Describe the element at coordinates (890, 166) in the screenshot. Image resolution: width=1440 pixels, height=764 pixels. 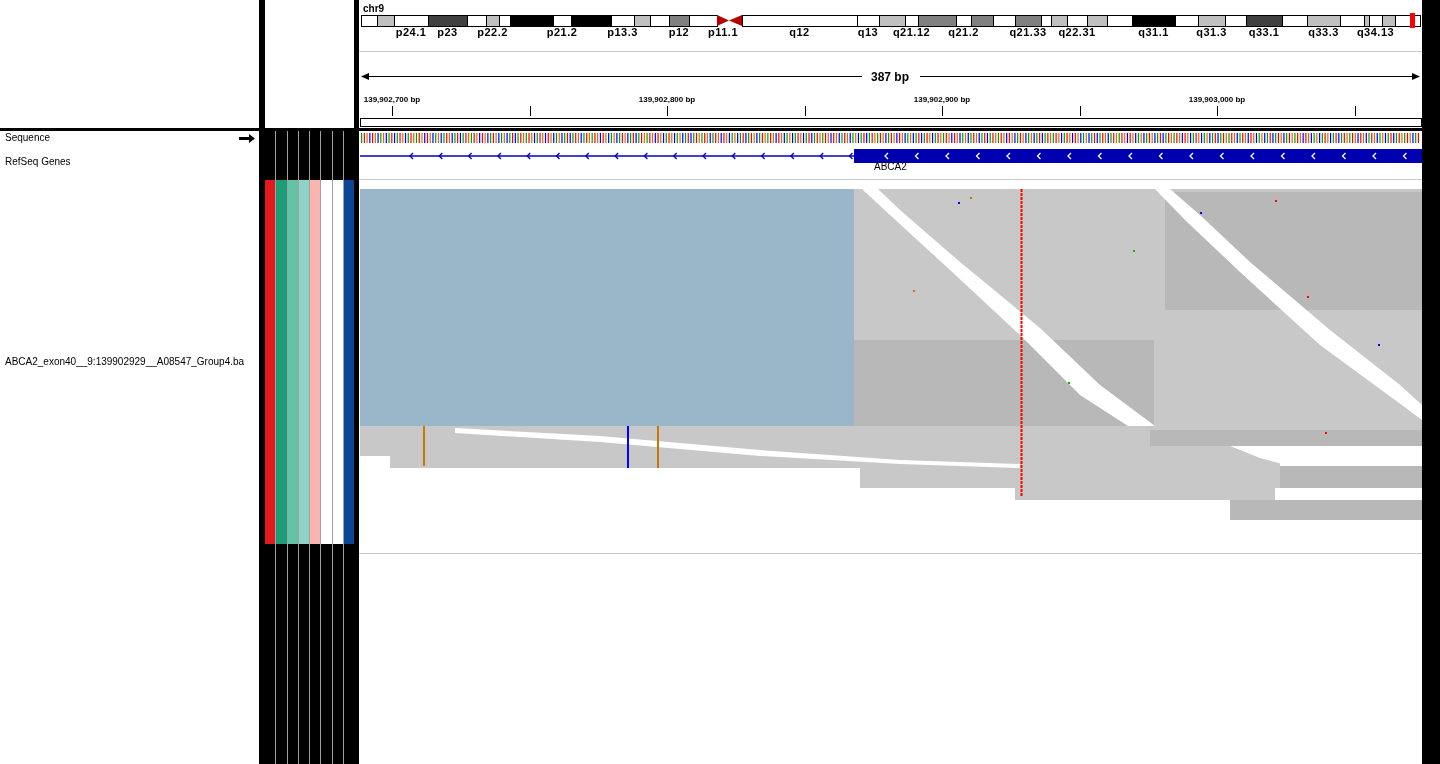
I see `gene-label: ABCA2` at that location.